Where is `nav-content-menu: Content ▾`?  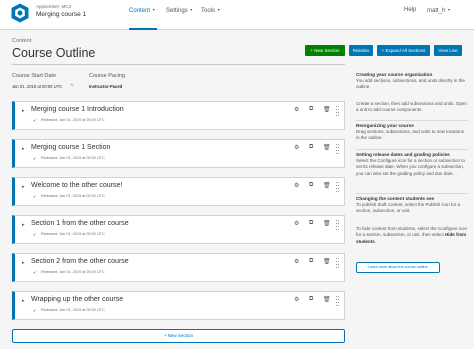 nav-content-menu: Content ▾ is located at coordinates (142, 10).